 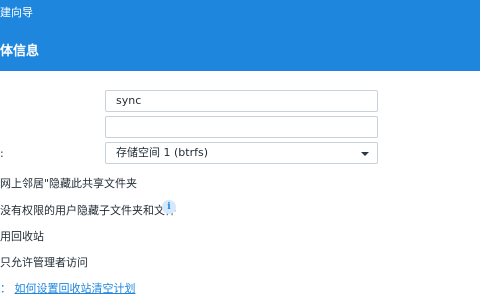 What do you see at coordinates (162, 152) in the screenshot?
I see `location-select-value: 存储空间 1 (btrfs)` at bounding box center [162, 152].